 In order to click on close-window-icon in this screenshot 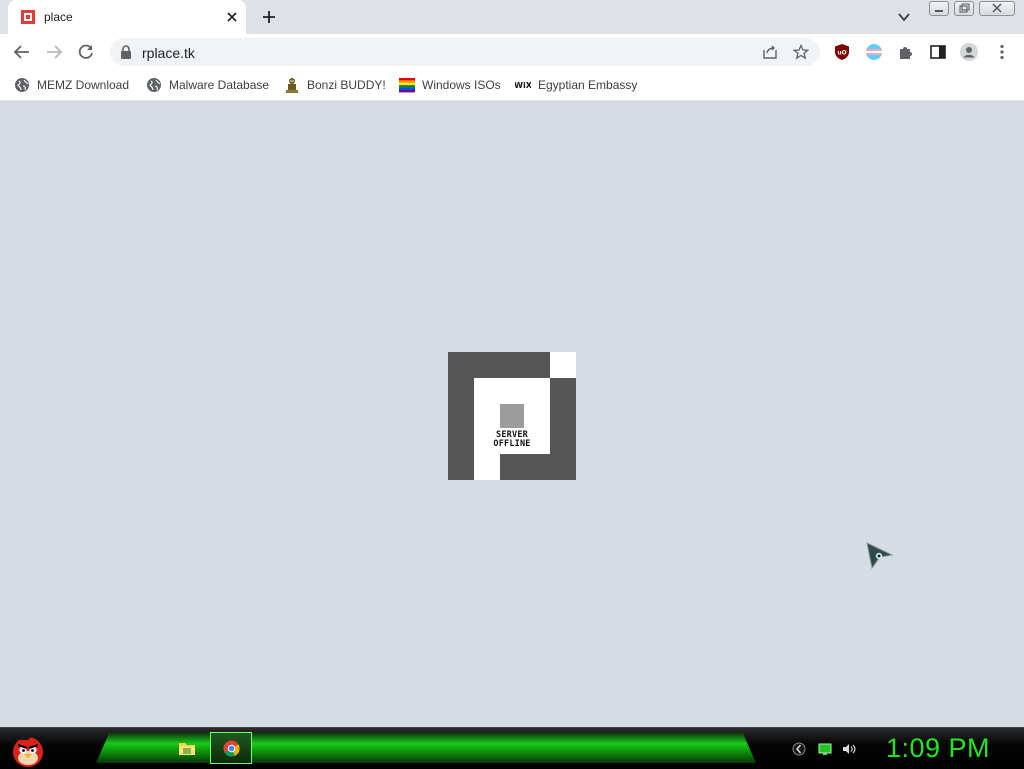, I will do `click(997, 8)`.